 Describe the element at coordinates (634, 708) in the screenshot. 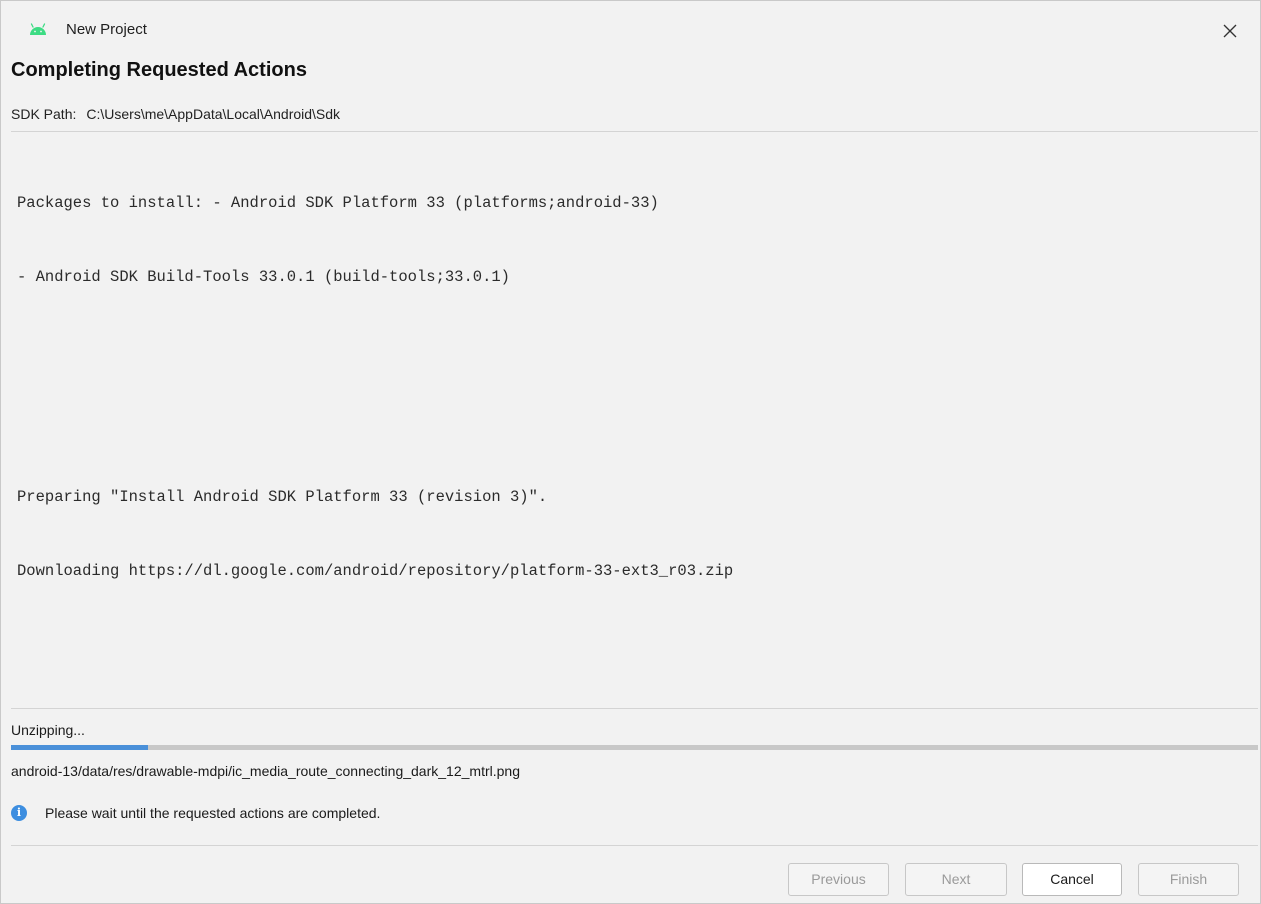

I see `divider` at that location.